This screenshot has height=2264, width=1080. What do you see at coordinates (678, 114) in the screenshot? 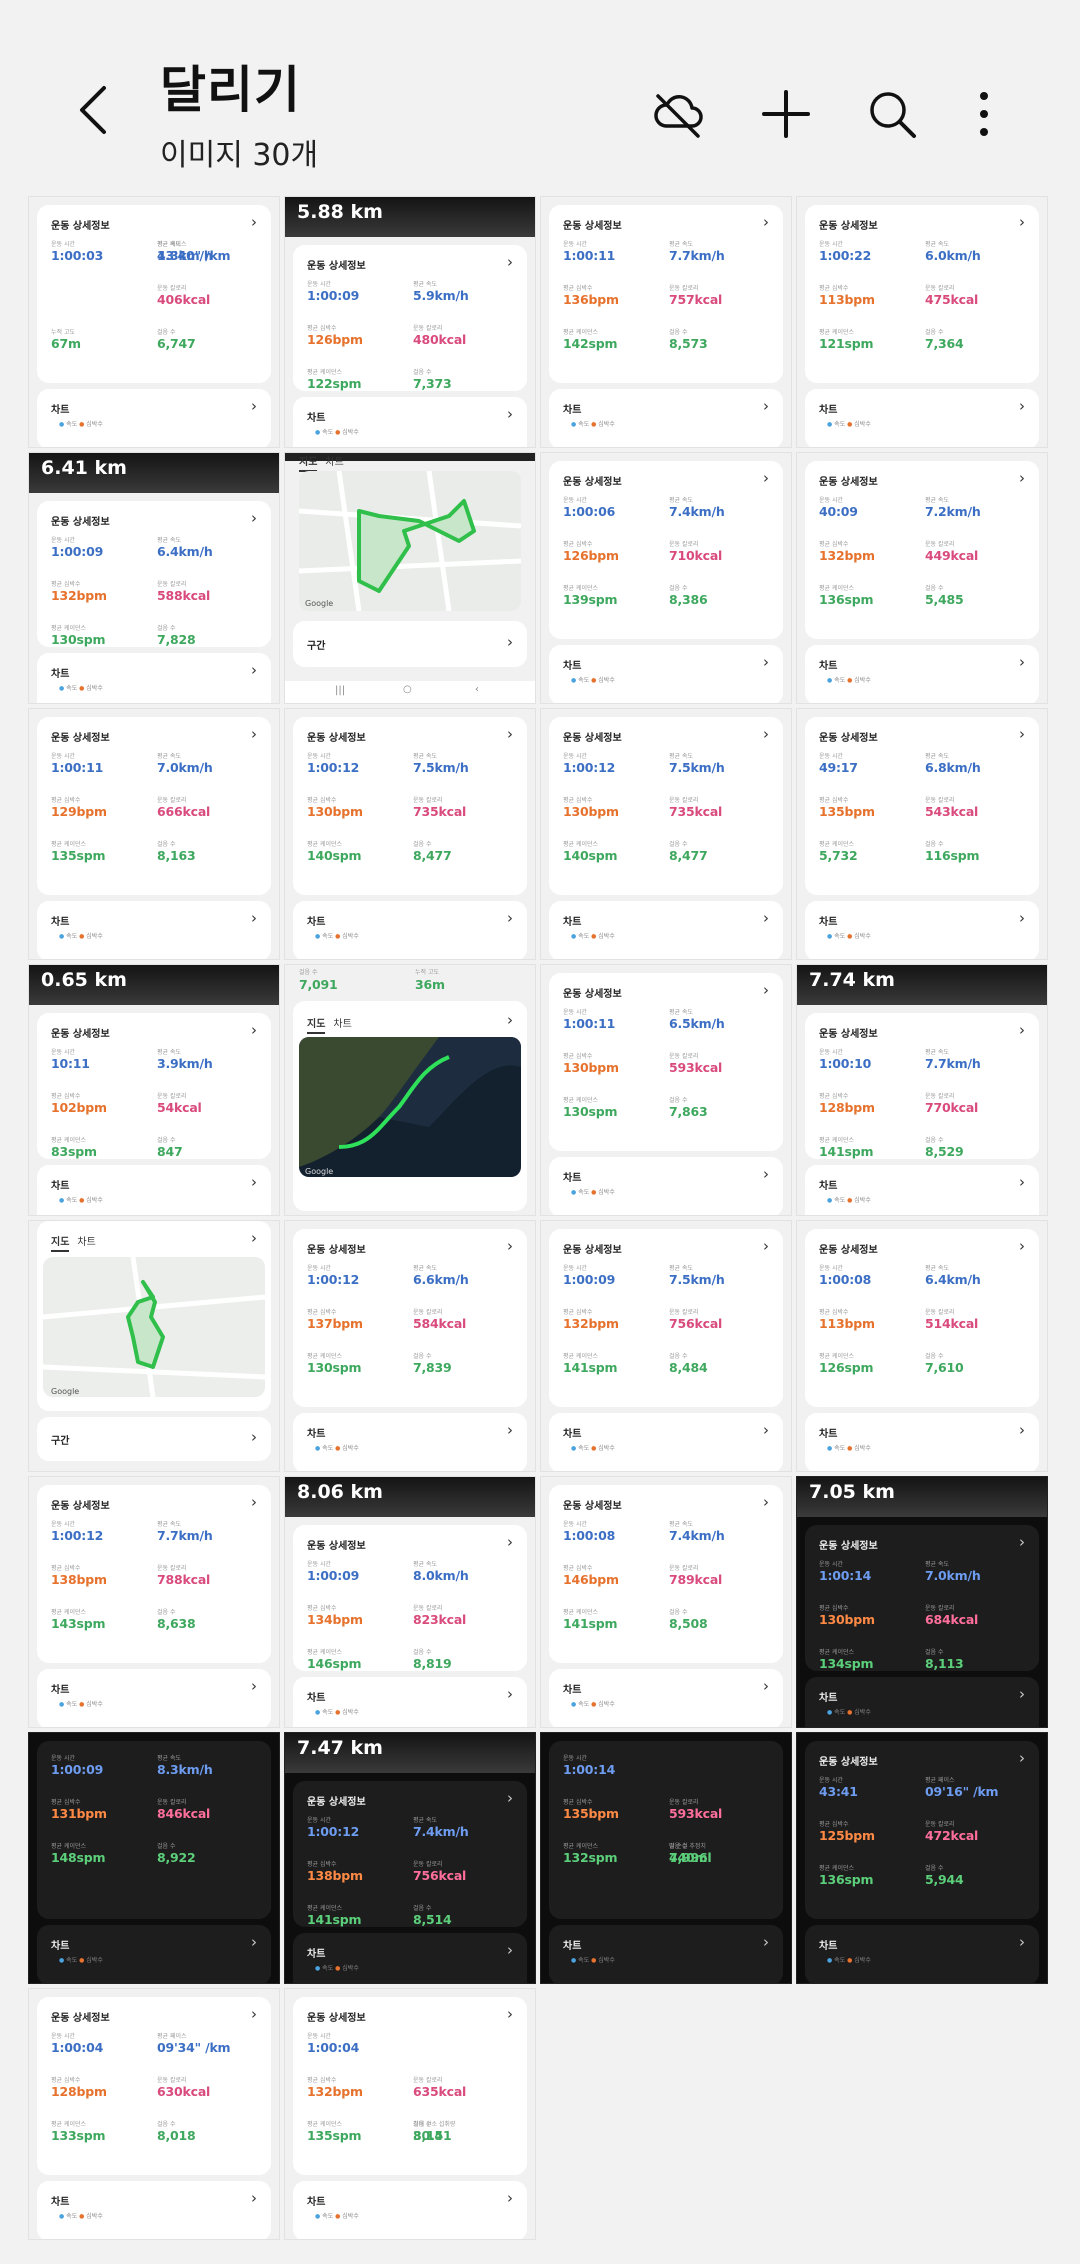
I see `cloud-off-icon` at bounding box center [678, 114].